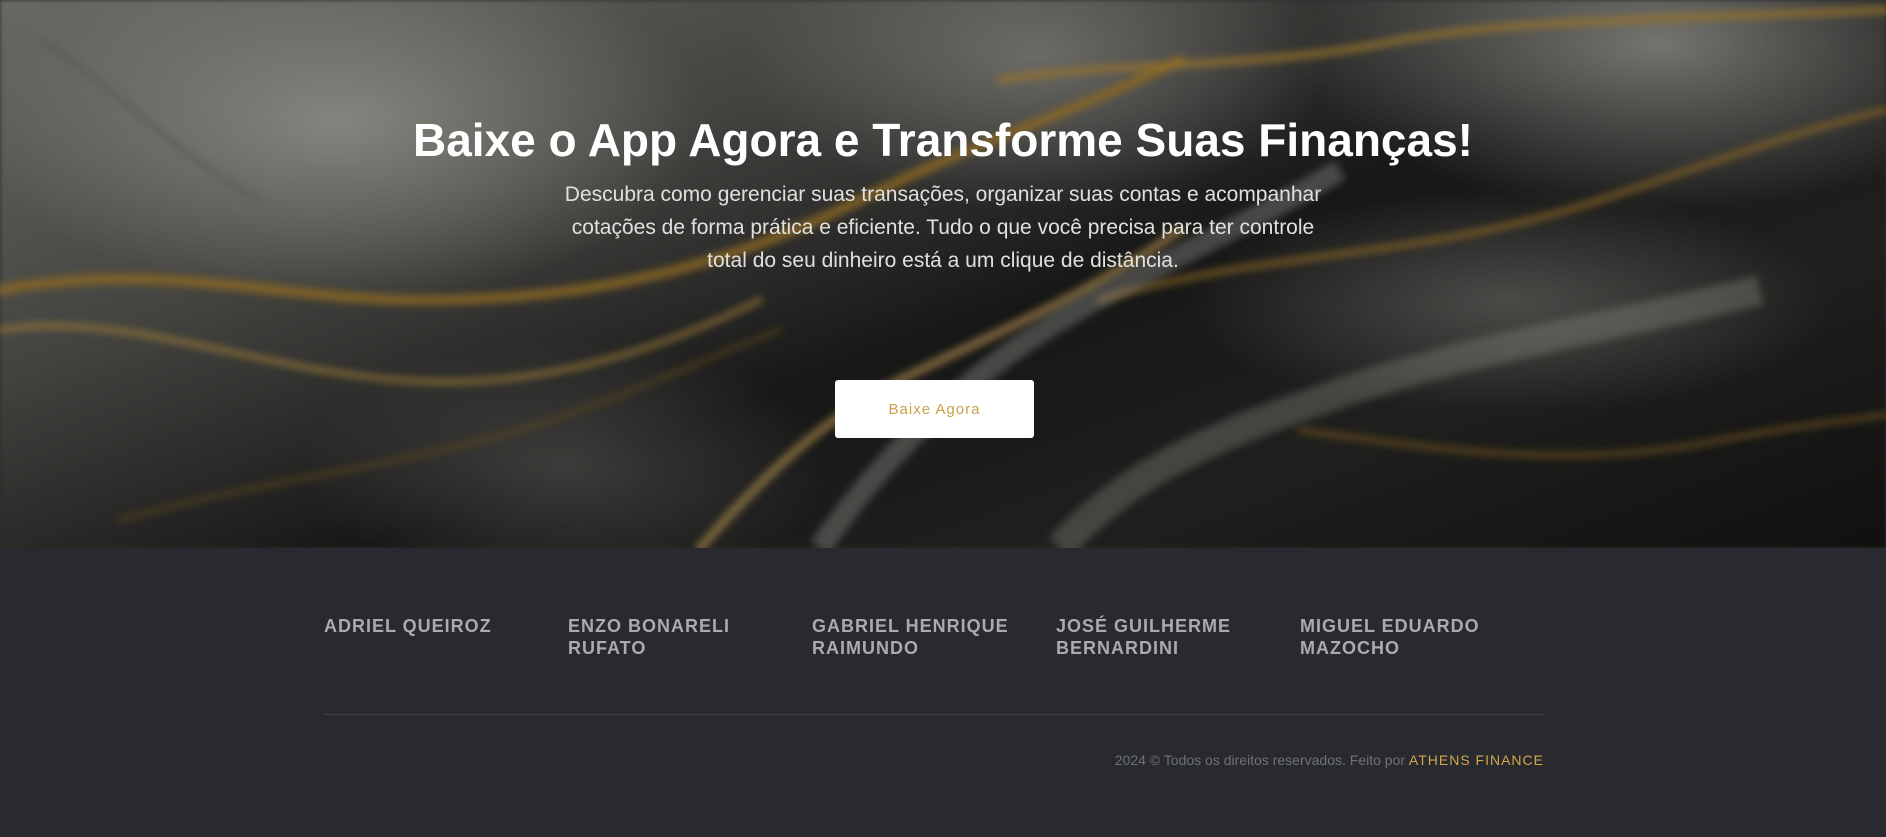 This screenshot has height=837, width=1886. Describe the element at coordinates (649, 637) in the screenshot. I see `team-member: ENZO BONARELI RUFATO` at that location.